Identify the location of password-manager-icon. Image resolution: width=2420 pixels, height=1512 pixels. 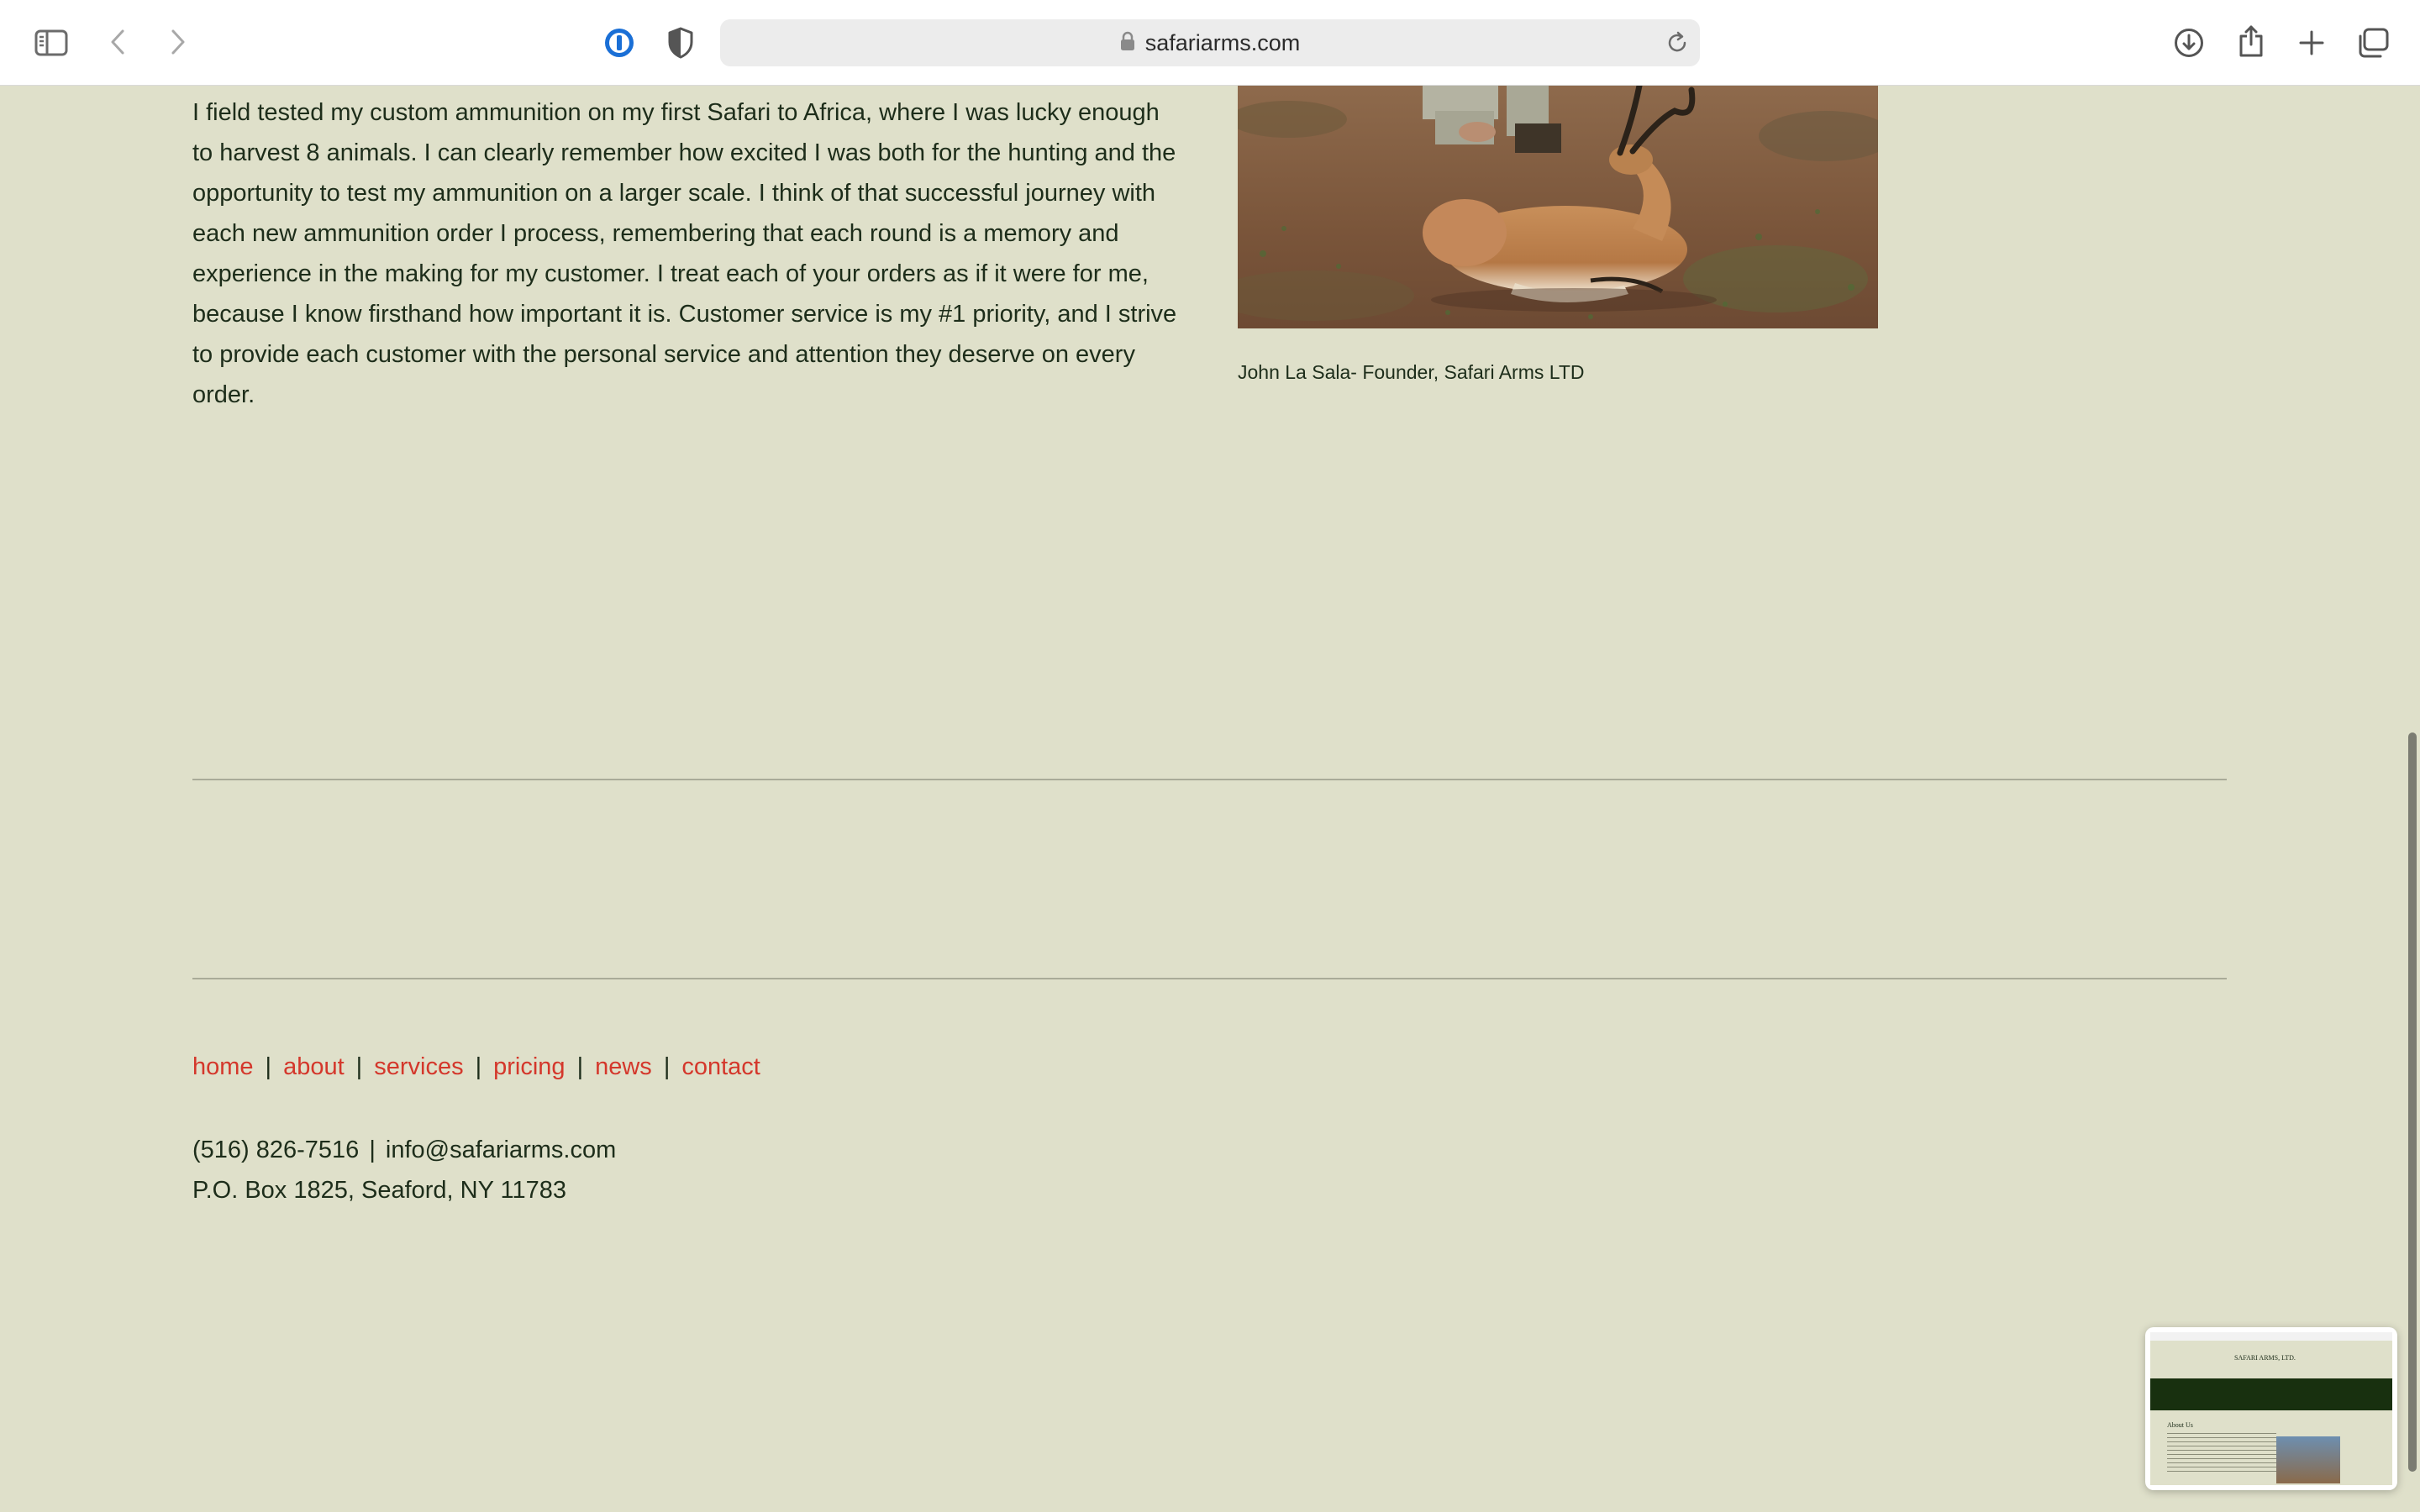
(619, 42).